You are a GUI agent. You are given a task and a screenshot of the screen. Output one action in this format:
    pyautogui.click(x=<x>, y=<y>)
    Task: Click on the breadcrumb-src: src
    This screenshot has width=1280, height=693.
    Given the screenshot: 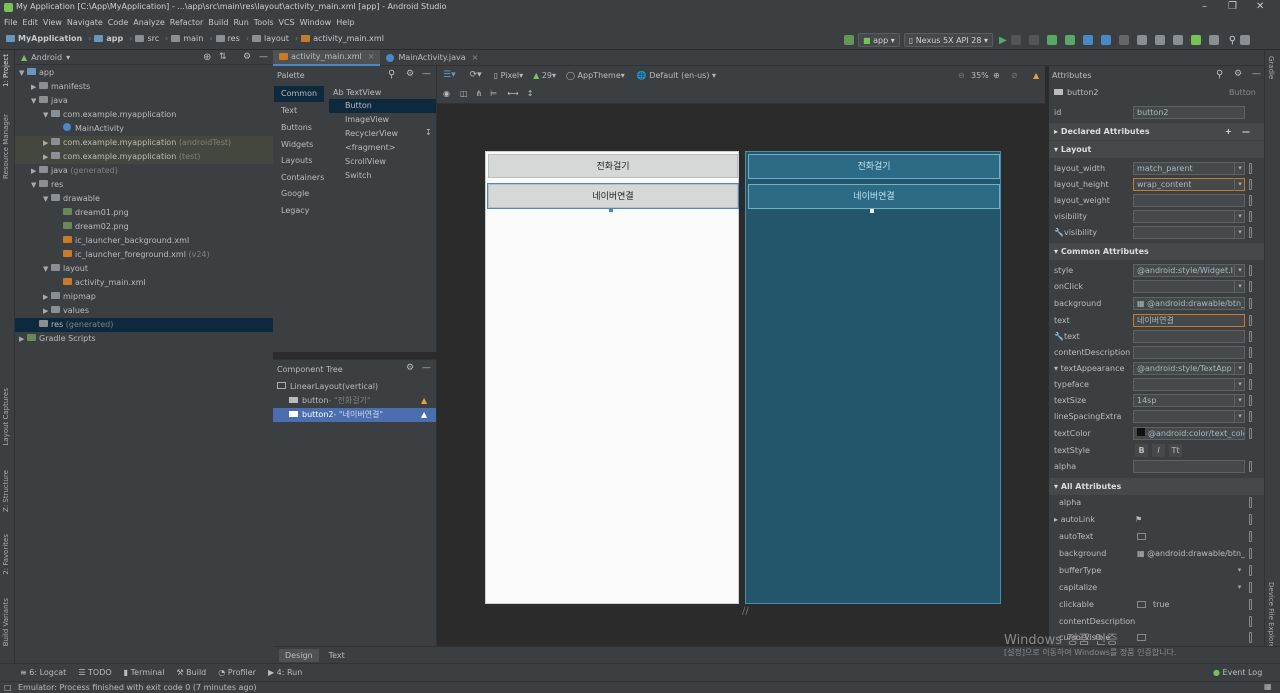 What is the action you would take?
    pyautogui.click(x=153, y=38)
    